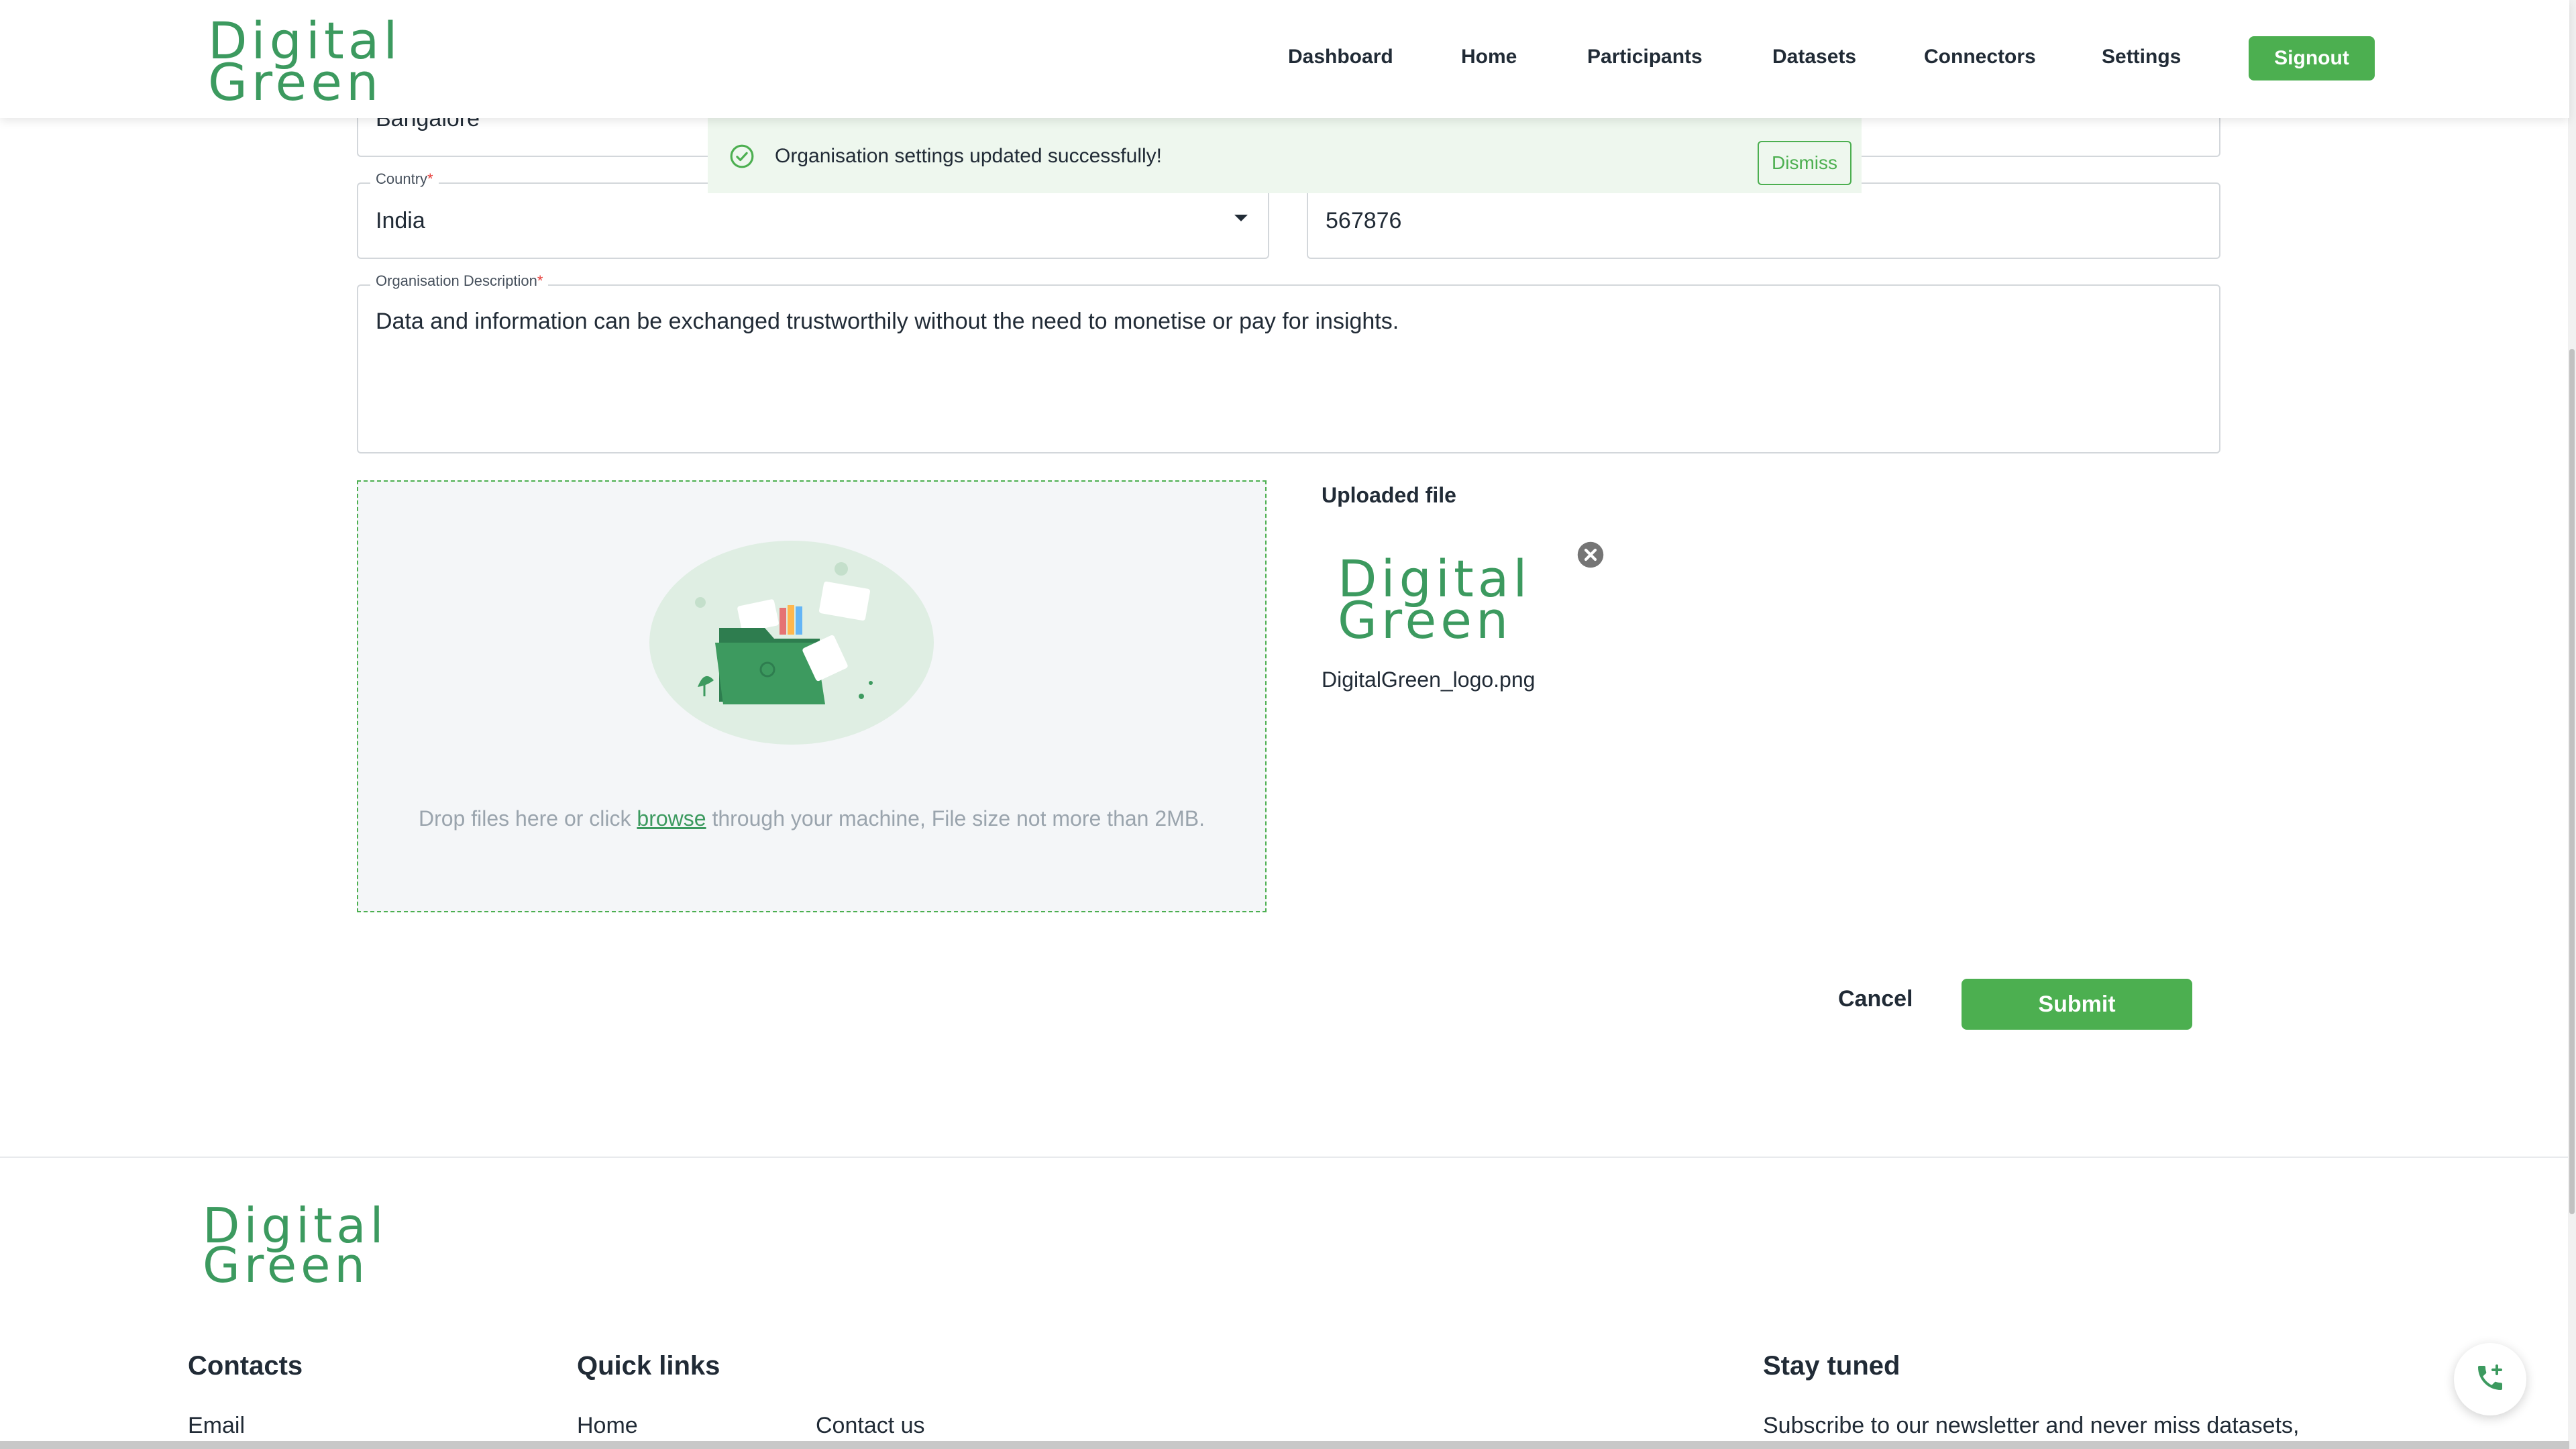  Describe the element at coordinates (813, 220) in the screenshot. I see `country-select: India` at that location.